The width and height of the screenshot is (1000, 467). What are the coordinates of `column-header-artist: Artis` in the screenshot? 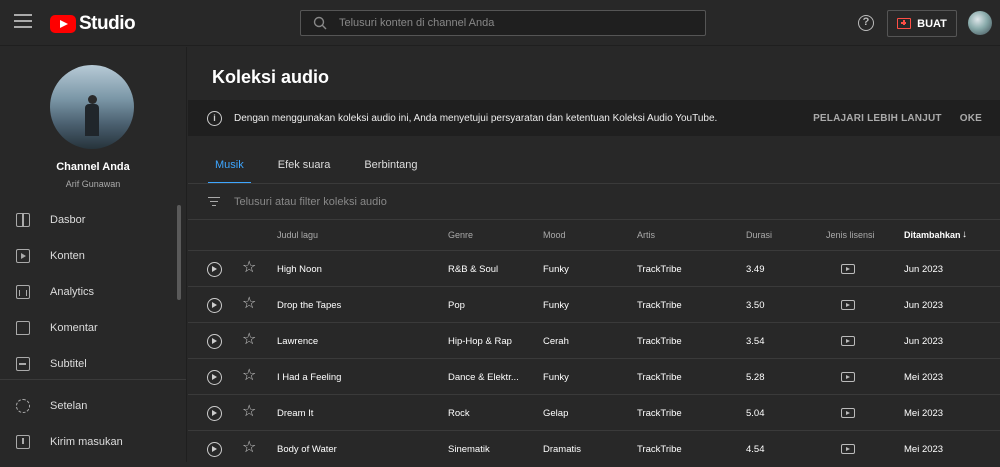 It's located at (646, 235).